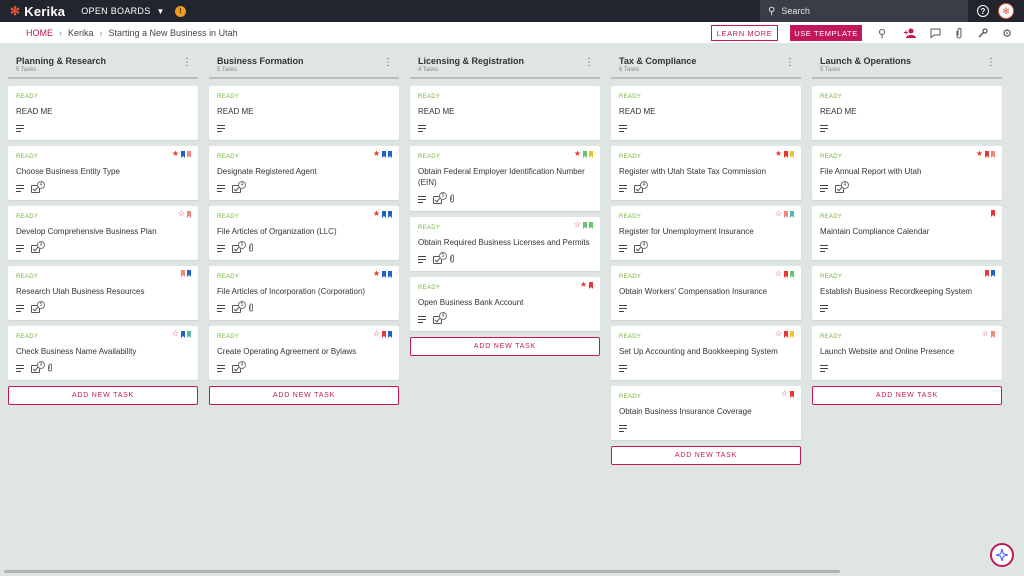 The height and width of the screenshot is (576, 1024). What do you see at coordinates (103, 353) in the screenshot?
I see `task-card: ☆ READY Check Business Name Availability 4` at bounding box center [103, 353].